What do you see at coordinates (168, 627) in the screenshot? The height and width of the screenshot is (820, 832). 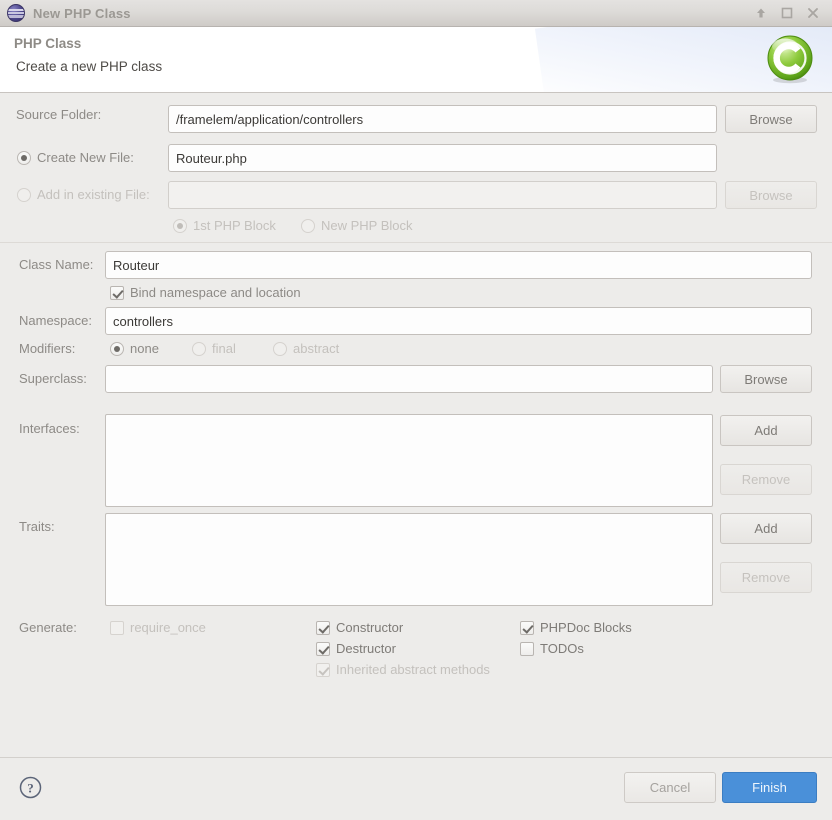 I see `require-once-label: require_once` at bounding box center [168, 627].